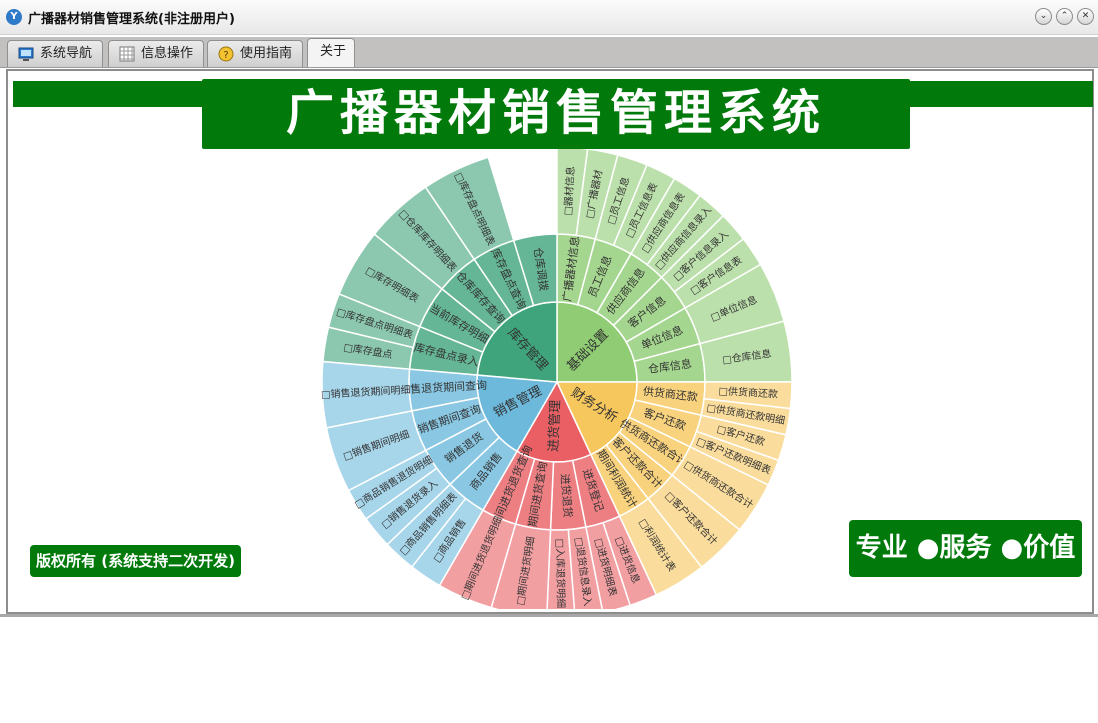 The height and width of the screenshot is (723, 1098). What do you see at coordinates (561, 574) in the screenshot?
I see `sector-leaf-label: □入库退货明细` at bounding box center [561, 574].